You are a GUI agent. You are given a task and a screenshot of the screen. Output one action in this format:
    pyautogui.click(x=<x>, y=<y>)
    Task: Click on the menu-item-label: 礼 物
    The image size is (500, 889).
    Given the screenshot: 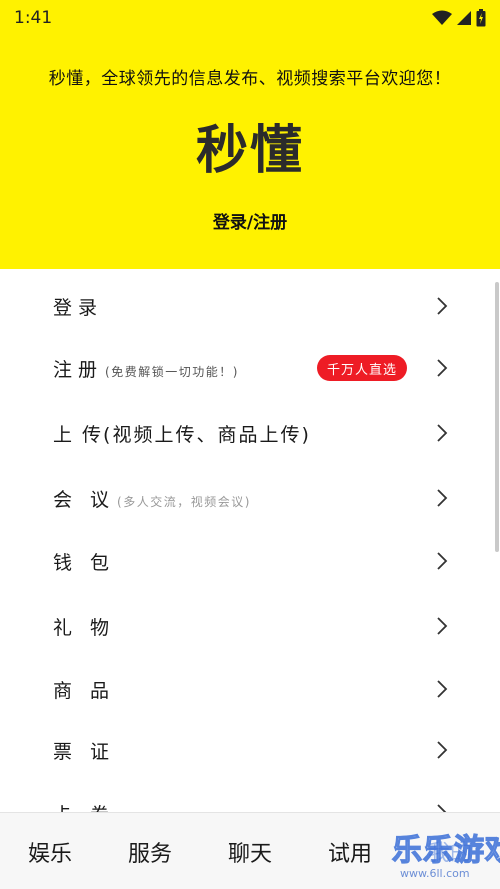 What is the action you would take?
    pyautogui.click(x=84, y=627)
    